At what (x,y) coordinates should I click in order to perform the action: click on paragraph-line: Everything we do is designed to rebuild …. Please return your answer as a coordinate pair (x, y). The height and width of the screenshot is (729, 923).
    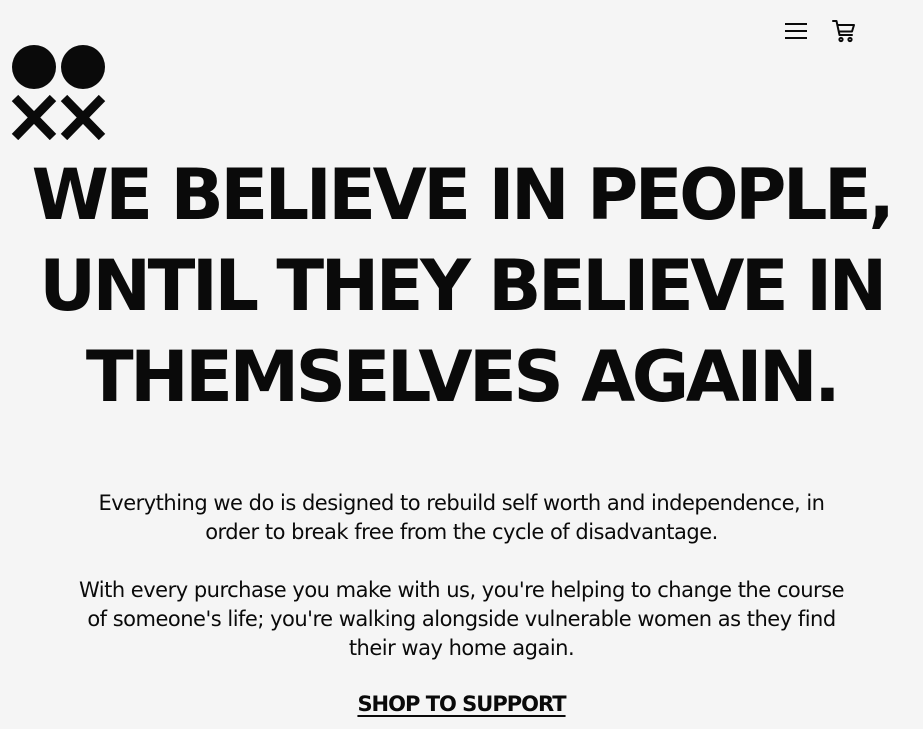
    Looking at the image, I should click on (462, 503).